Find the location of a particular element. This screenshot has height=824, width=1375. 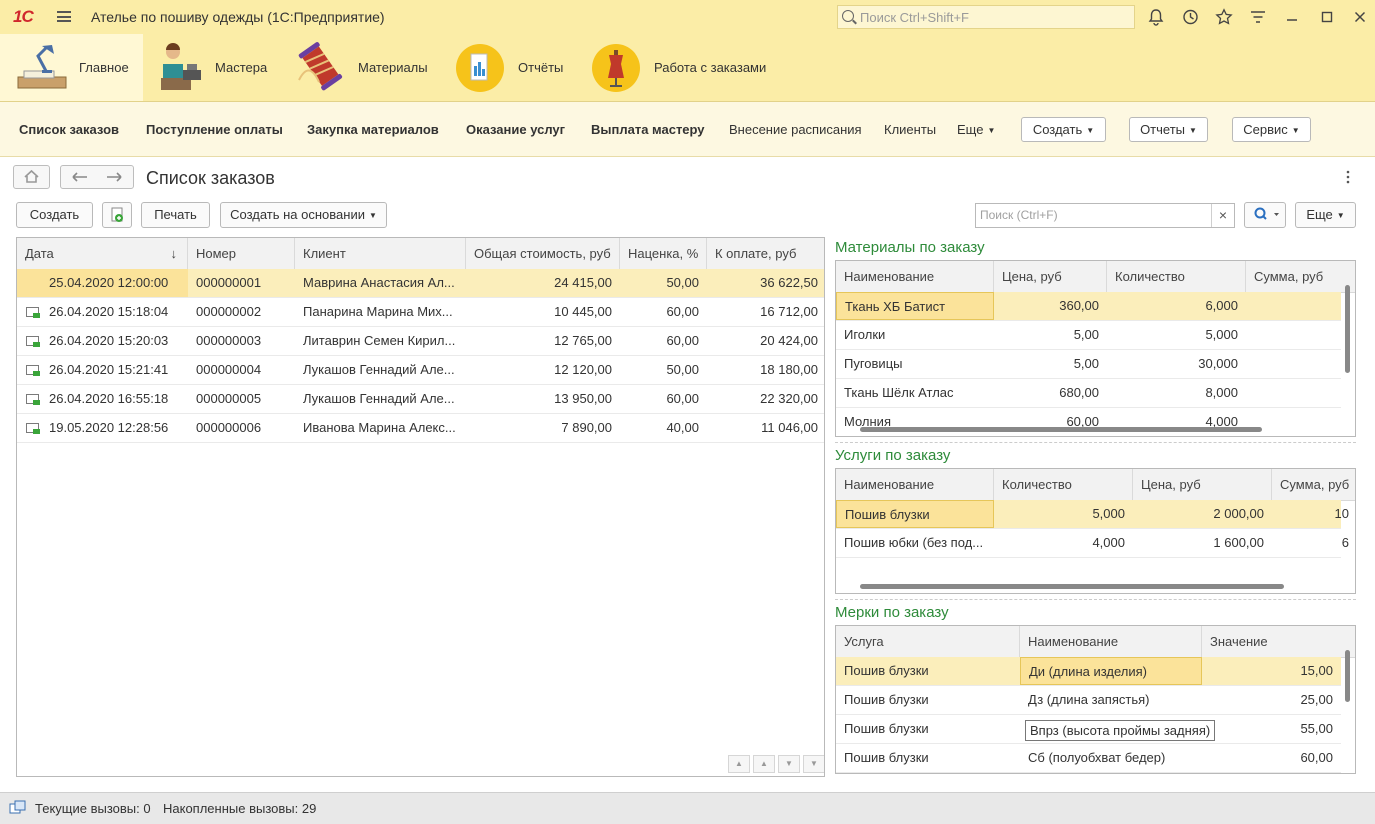

section-main: Главное is located at coordinates (71, 67).